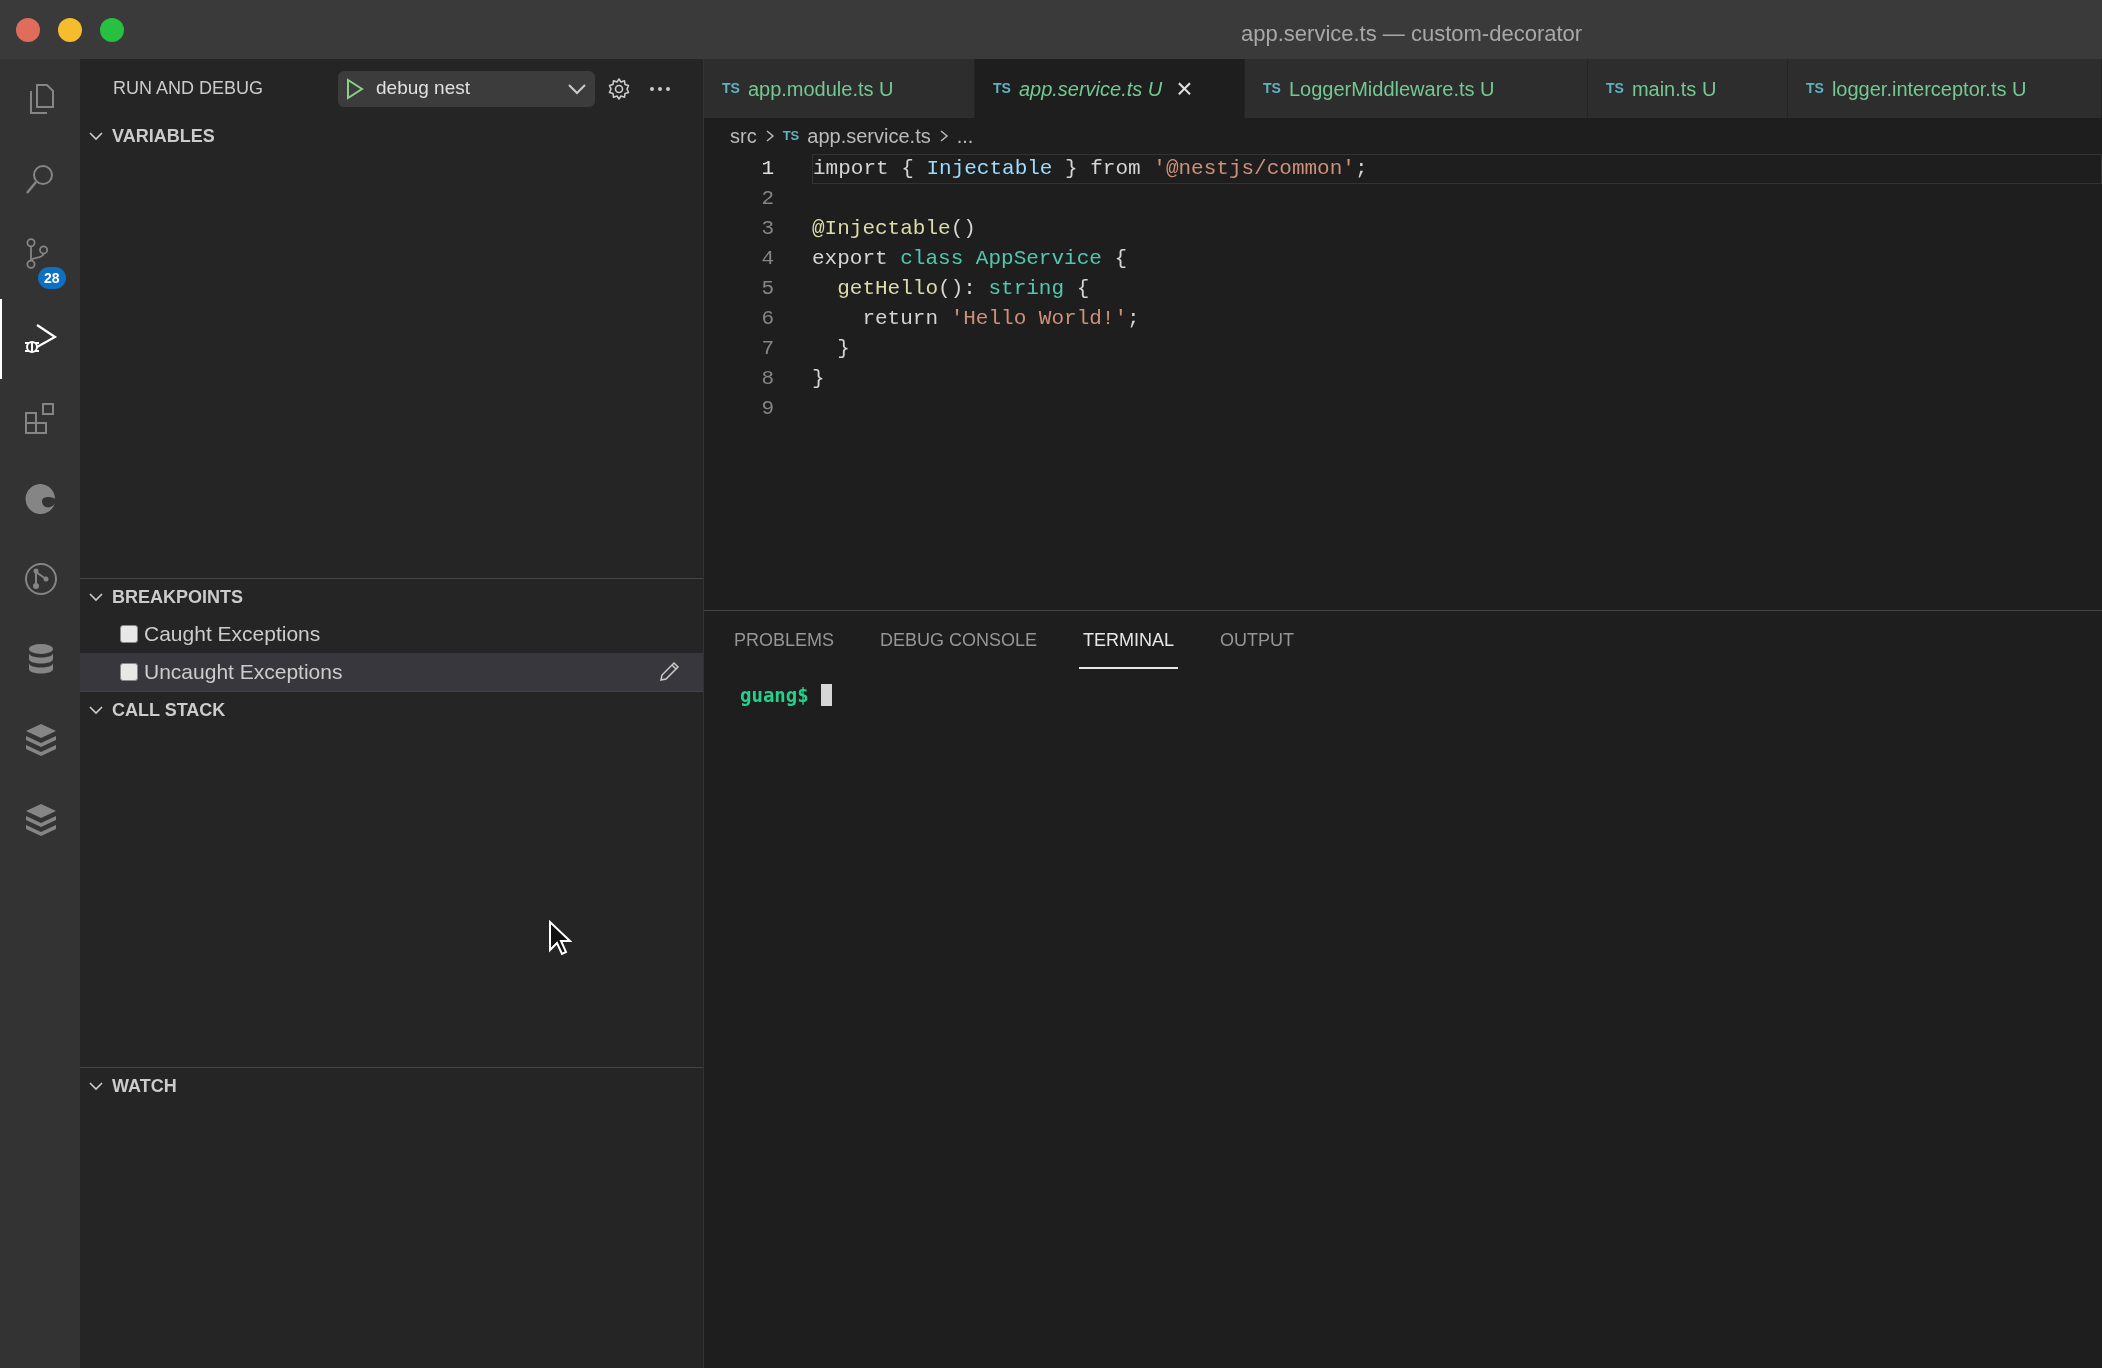  Describe the element at coordinates (41, 579) in the screenshot. I see `branch-circle-icon` at that location.